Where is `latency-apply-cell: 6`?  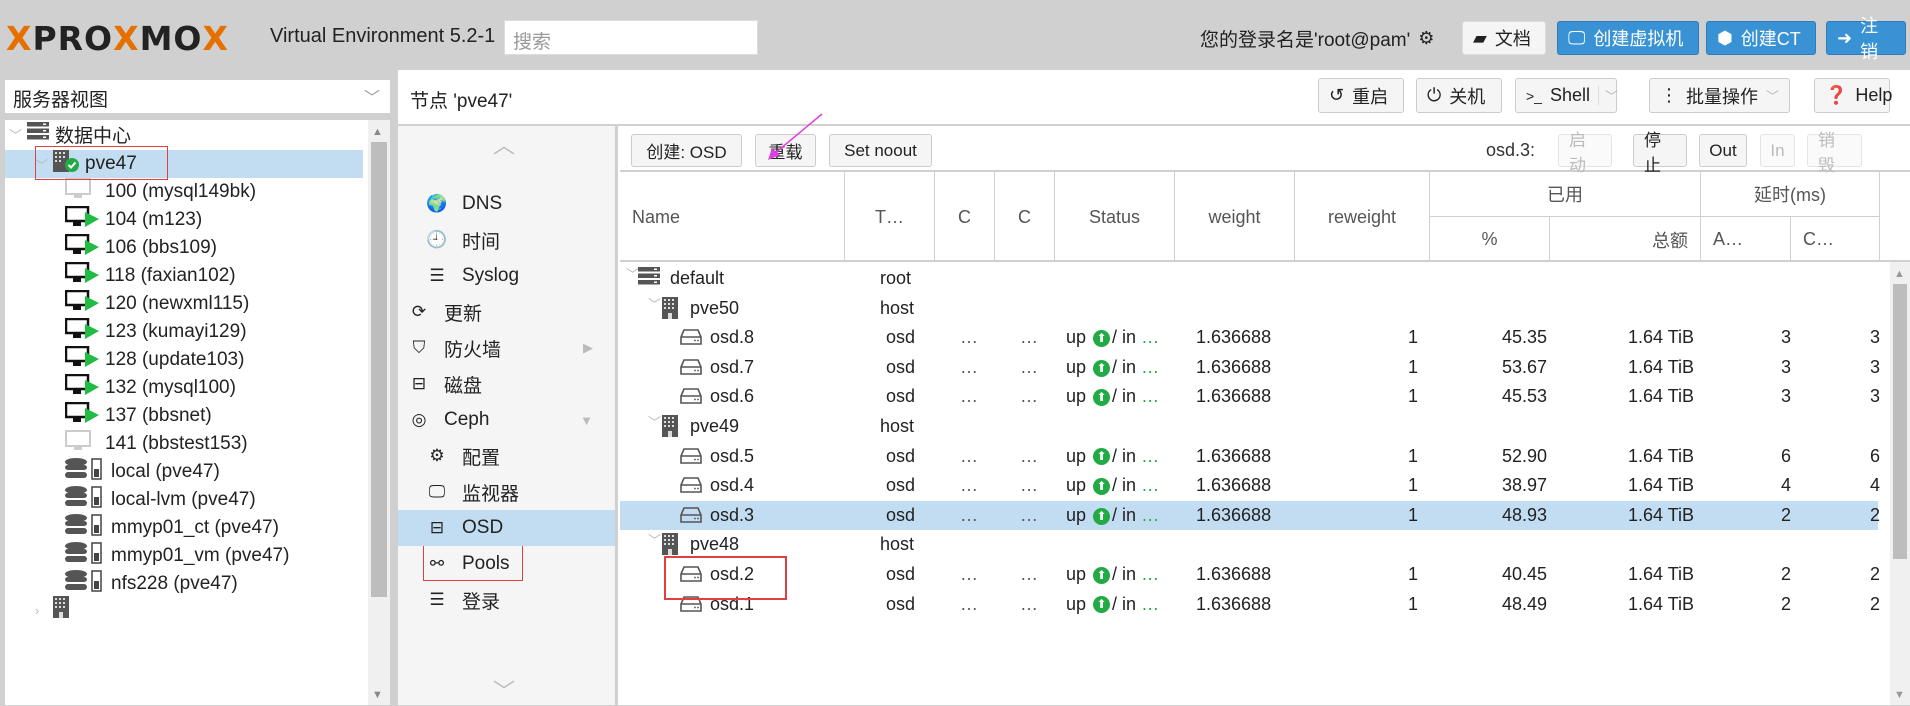
latency-apply-cell: 6 is located at coordinates (1786, 455).